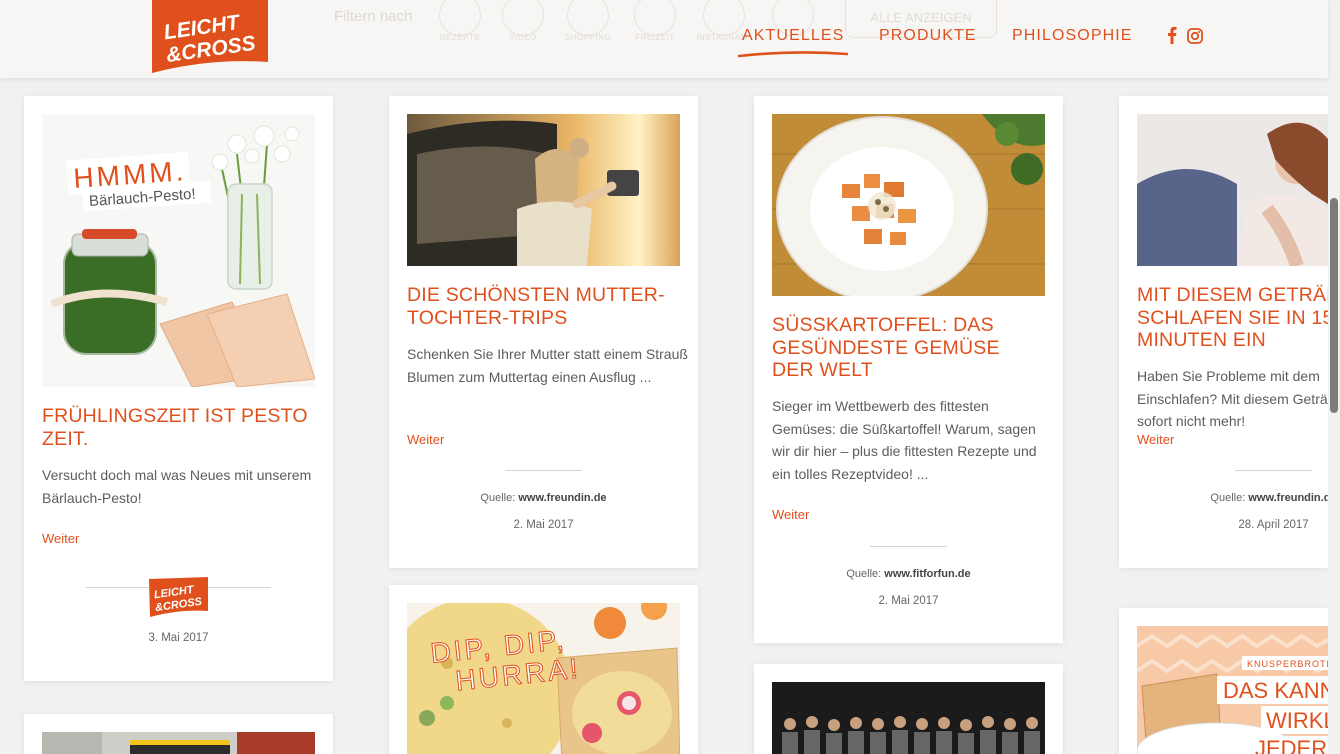 The width and height of the screenshot is (1340, 754). Describe the element at coordinates (1172, 35) in the screenshot. I see `facebook-icon` at that location.